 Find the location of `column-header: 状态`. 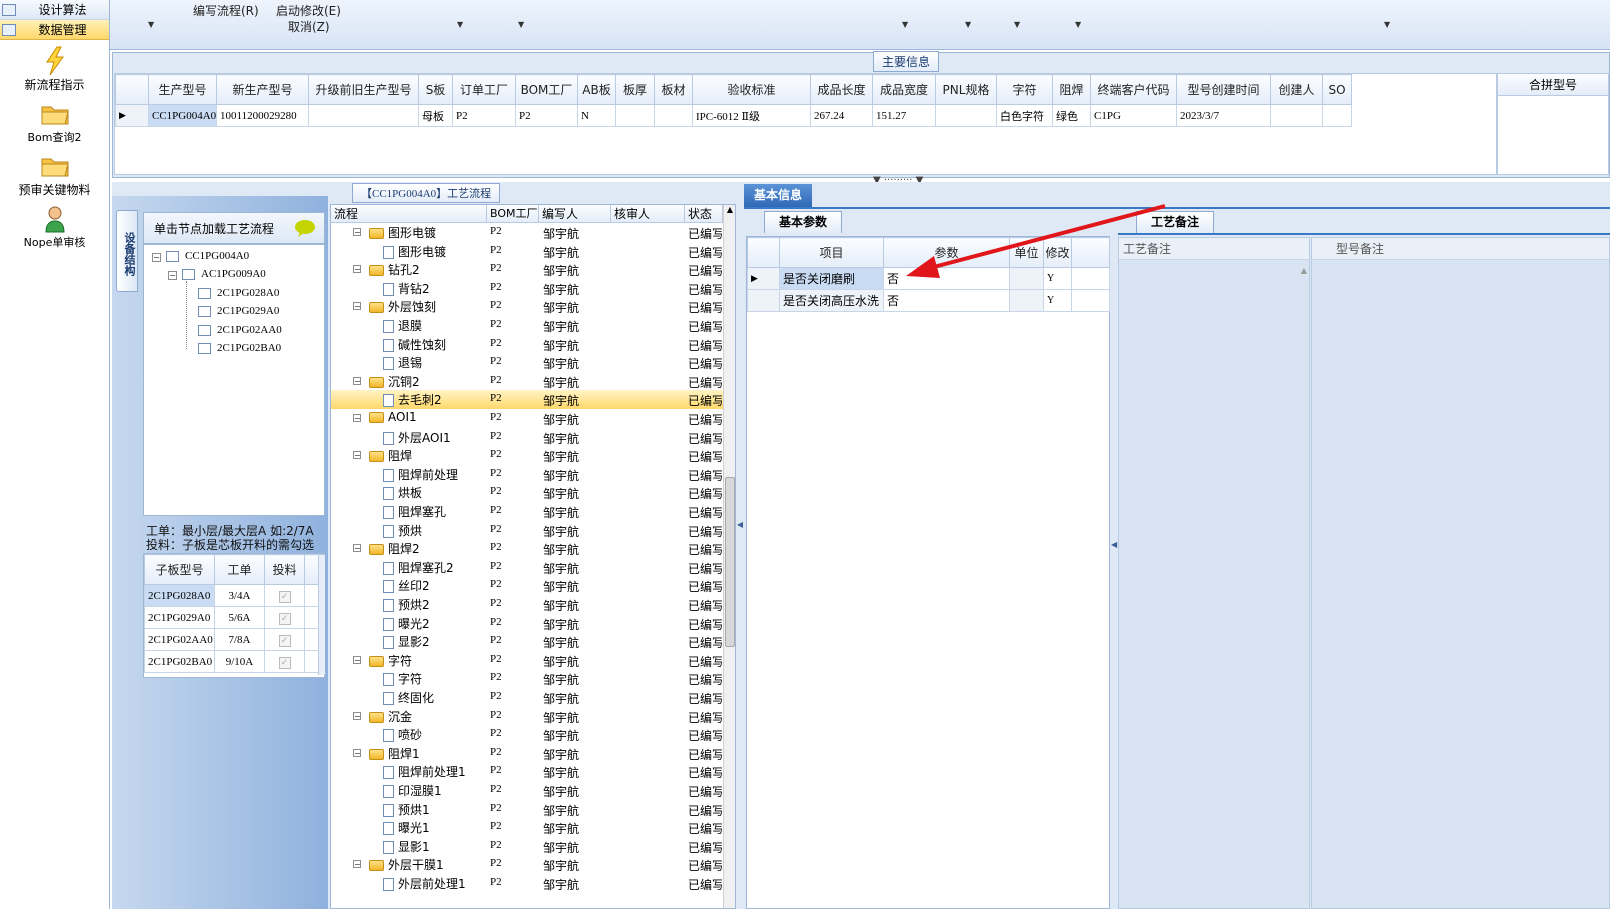

column-header: 状态 is located at coordinates (704, 214).